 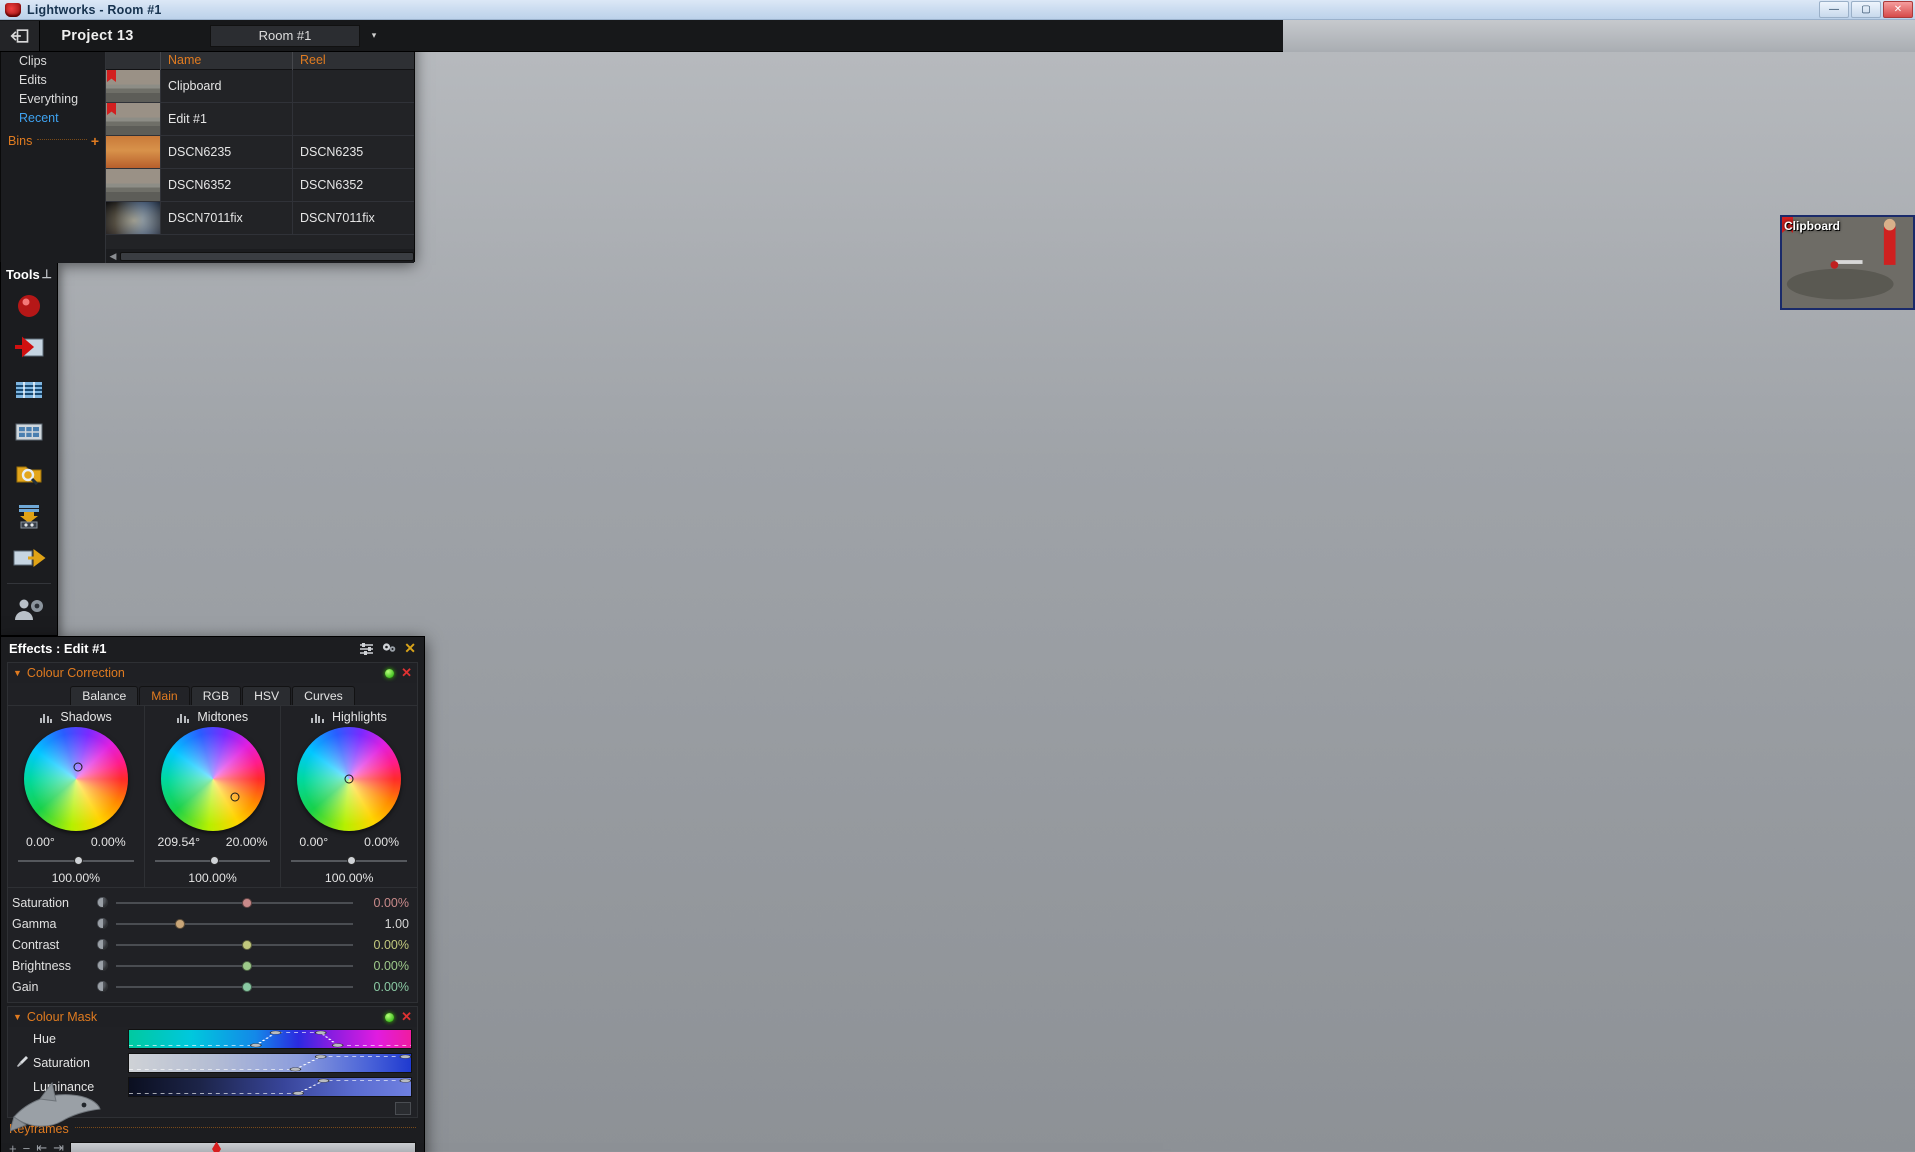 What do you see at coordinates (212, 1017) in the screenshot?
I see `colour-mask-header: ▼ Colour Mask ✕` at bounding box center [212, 1017].